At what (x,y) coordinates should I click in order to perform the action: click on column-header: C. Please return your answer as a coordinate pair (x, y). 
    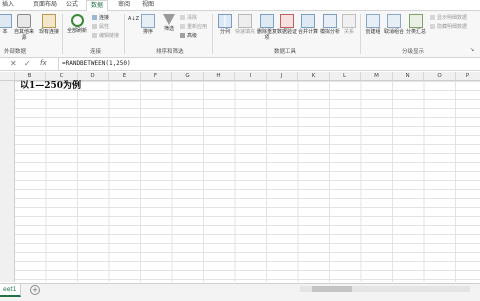
    Looking at the image, I should click on (62, 76).